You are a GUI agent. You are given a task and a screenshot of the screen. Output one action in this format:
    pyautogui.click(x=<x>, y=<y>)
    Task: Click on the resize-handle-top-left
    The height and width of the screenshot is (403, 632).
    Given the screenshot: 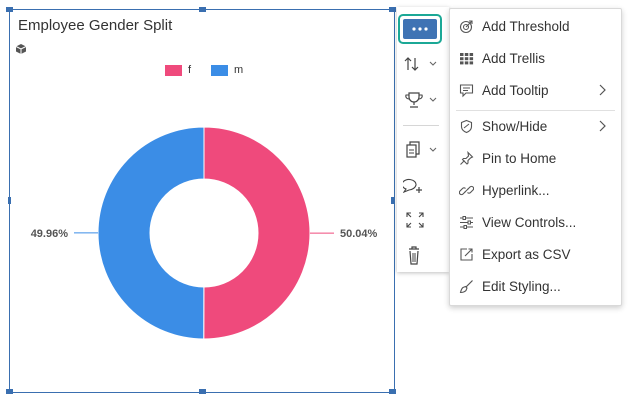 What is the action you would take?
    pyautogui.click(x=9, y=9)
    